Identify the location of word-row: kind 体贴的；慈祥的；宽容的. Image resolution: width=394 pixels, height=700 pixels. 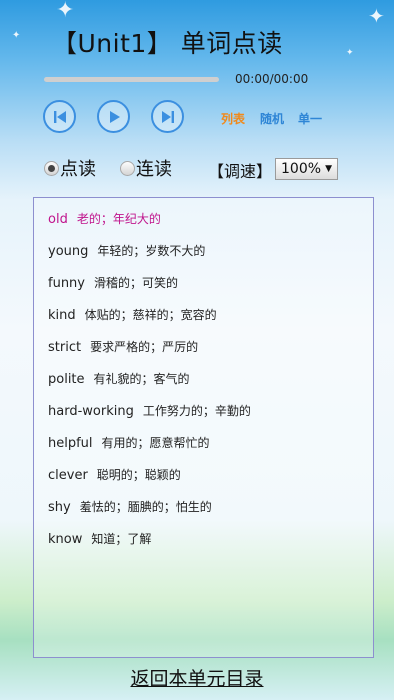
(132, 314).